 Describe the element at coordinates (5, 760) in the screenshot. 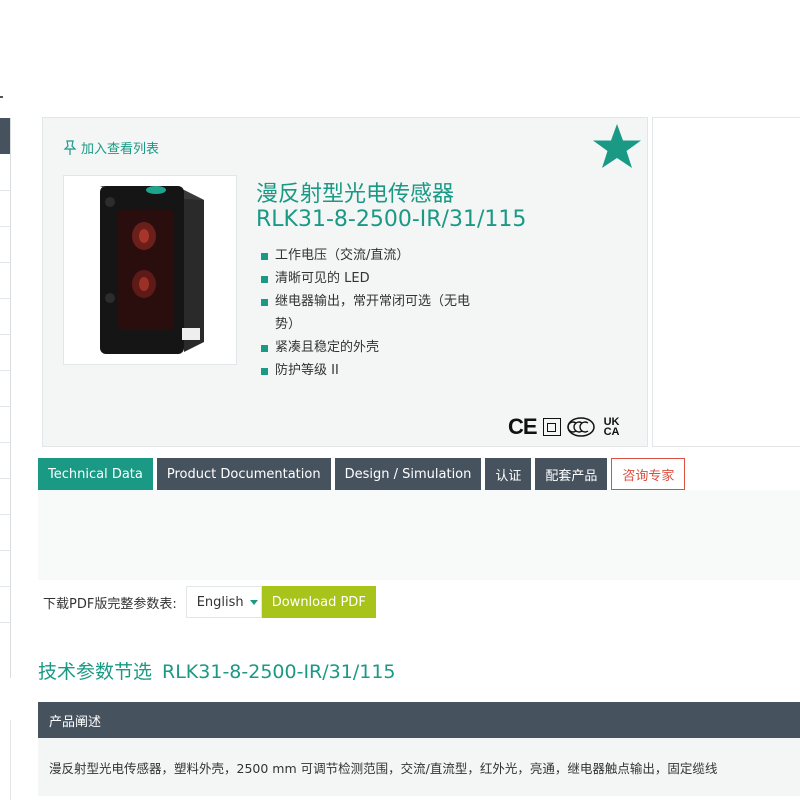

I see `left-sidebar-lower` at that location.